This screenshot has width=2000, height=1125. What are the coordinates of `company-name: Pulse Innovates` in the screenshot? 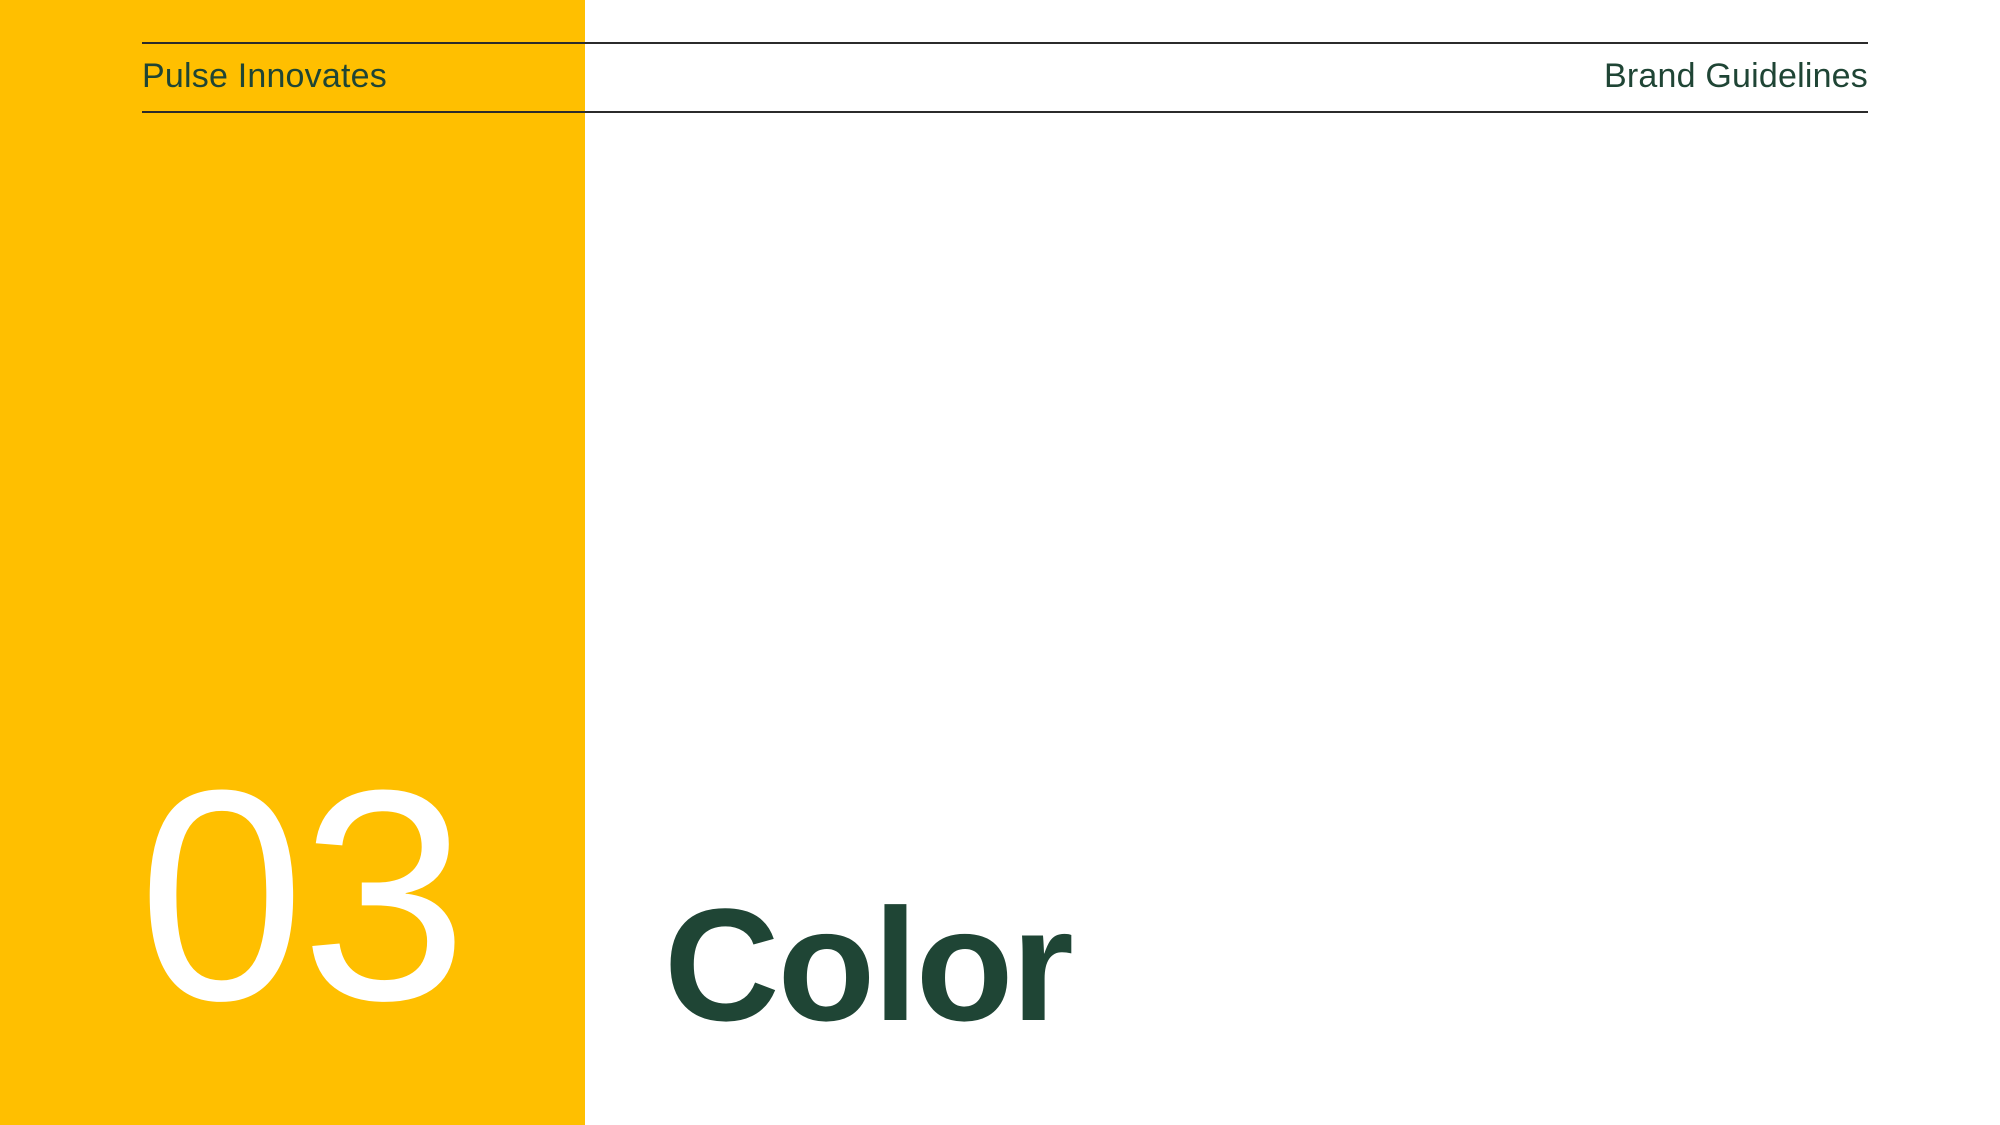 It's located at (264, 76).